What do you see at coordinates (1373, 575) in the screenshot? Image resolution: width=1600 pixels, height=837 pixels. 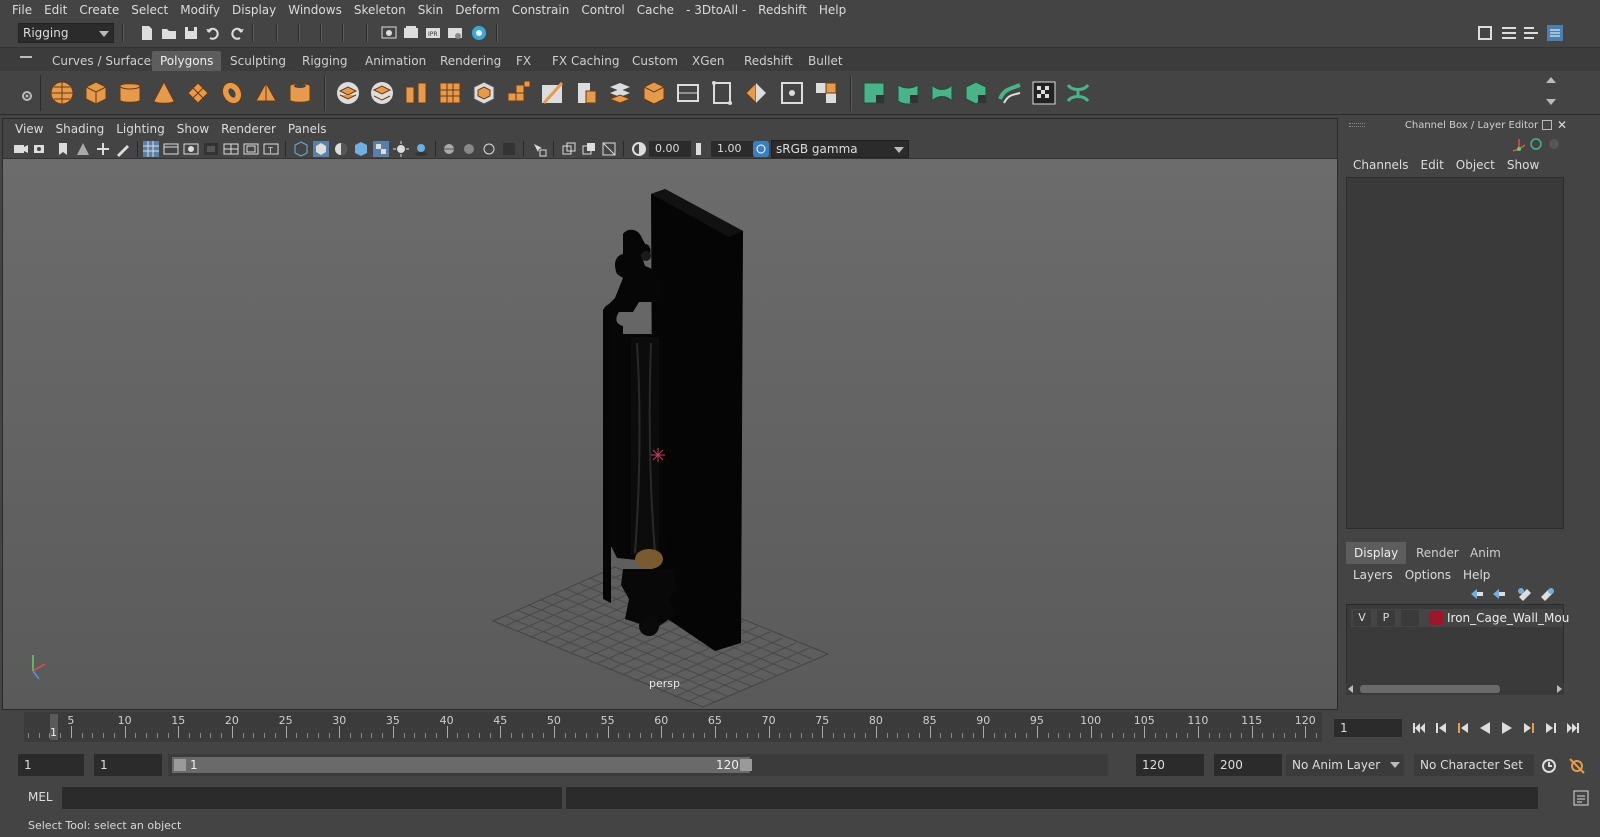 I see `le-menu-layers: Layers` at bounding box center [1373, 575].